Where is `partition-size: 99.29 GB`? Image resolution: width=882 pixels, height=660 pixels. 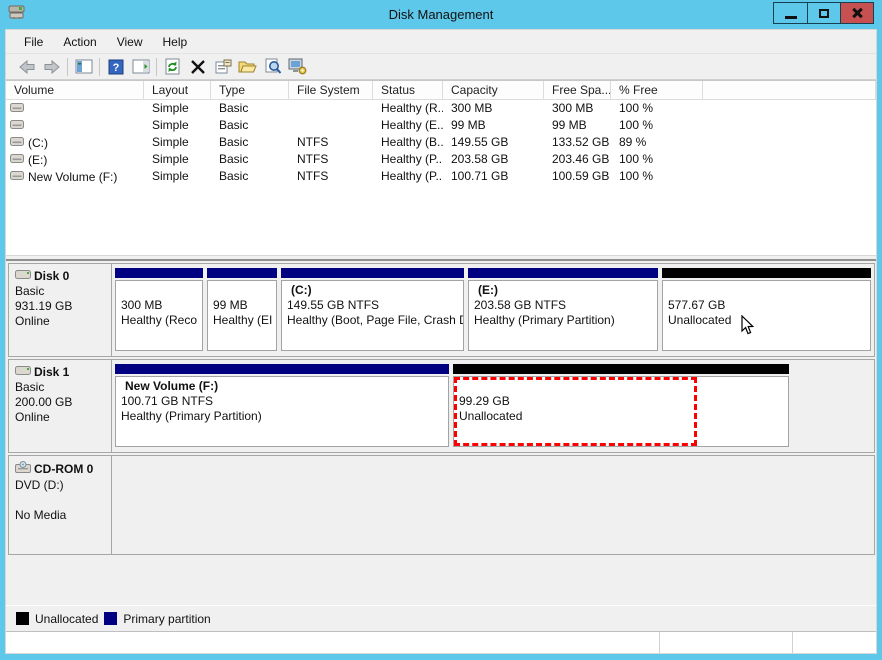
partition-size: 99.29 GB is located at coordinates (484, 401).